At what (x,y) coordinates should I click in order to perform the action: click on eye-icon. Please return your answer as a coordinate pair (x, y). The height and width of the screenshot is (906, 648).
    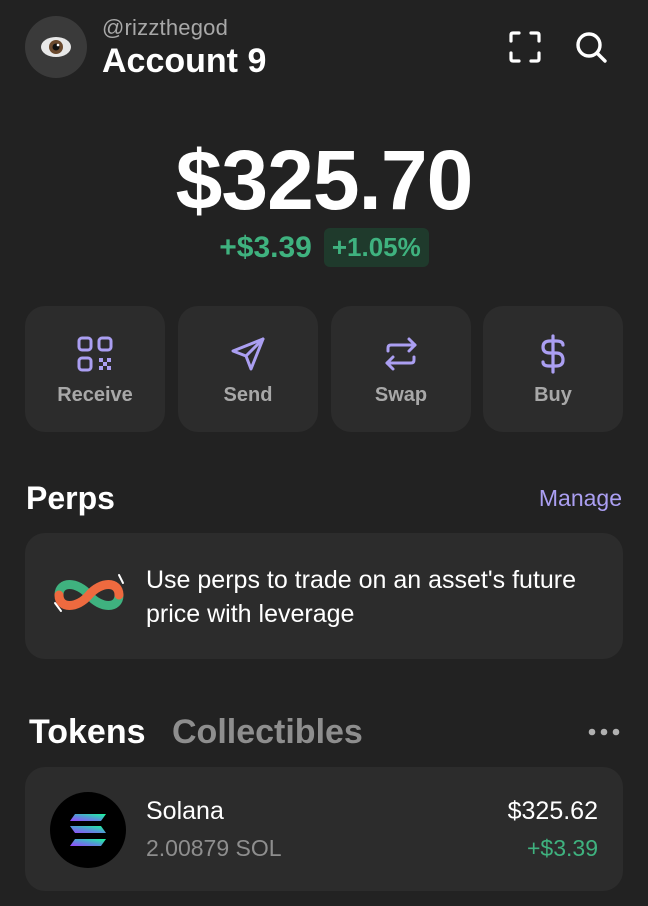
    Looking at the image, I should click on (56, 47).